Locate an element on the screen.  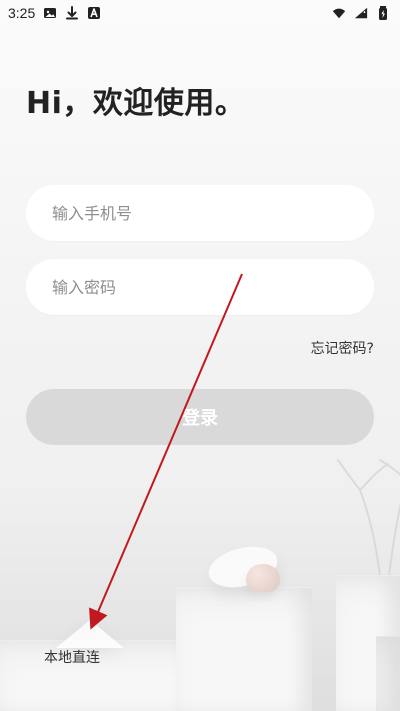
password-field is located at coordinates (200, 287).